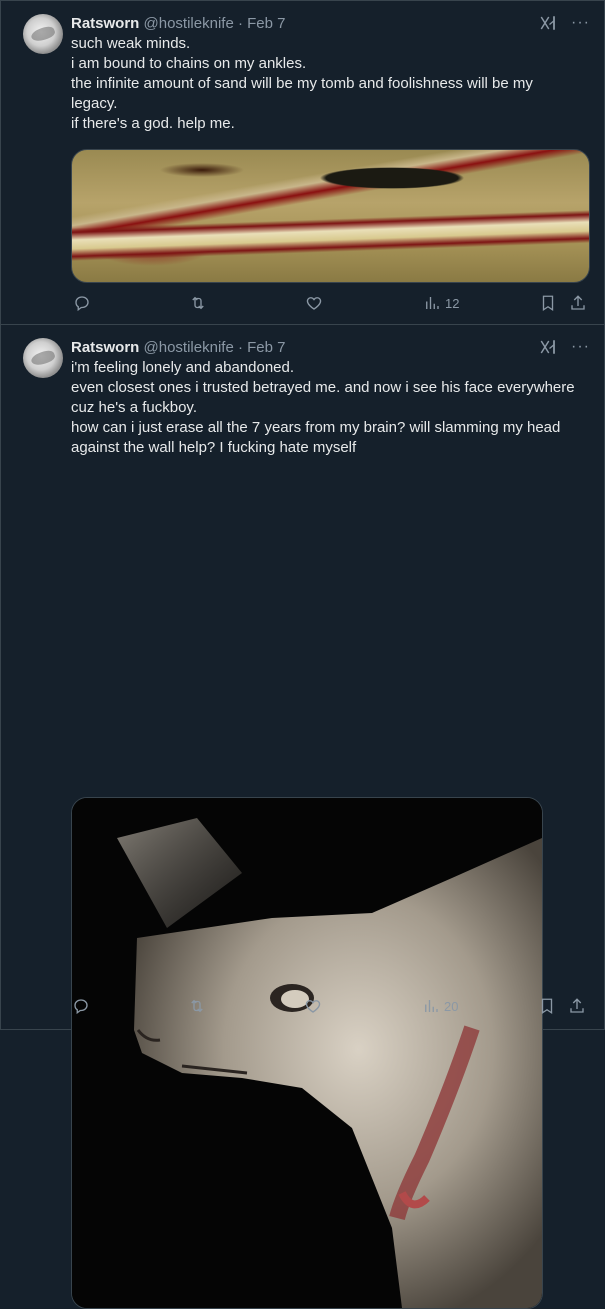  Describe the element at coordinates (329, 24) in the screenshot. I see `tweet-header: Ratsworn @hostileknife · Feb 7` at that location.